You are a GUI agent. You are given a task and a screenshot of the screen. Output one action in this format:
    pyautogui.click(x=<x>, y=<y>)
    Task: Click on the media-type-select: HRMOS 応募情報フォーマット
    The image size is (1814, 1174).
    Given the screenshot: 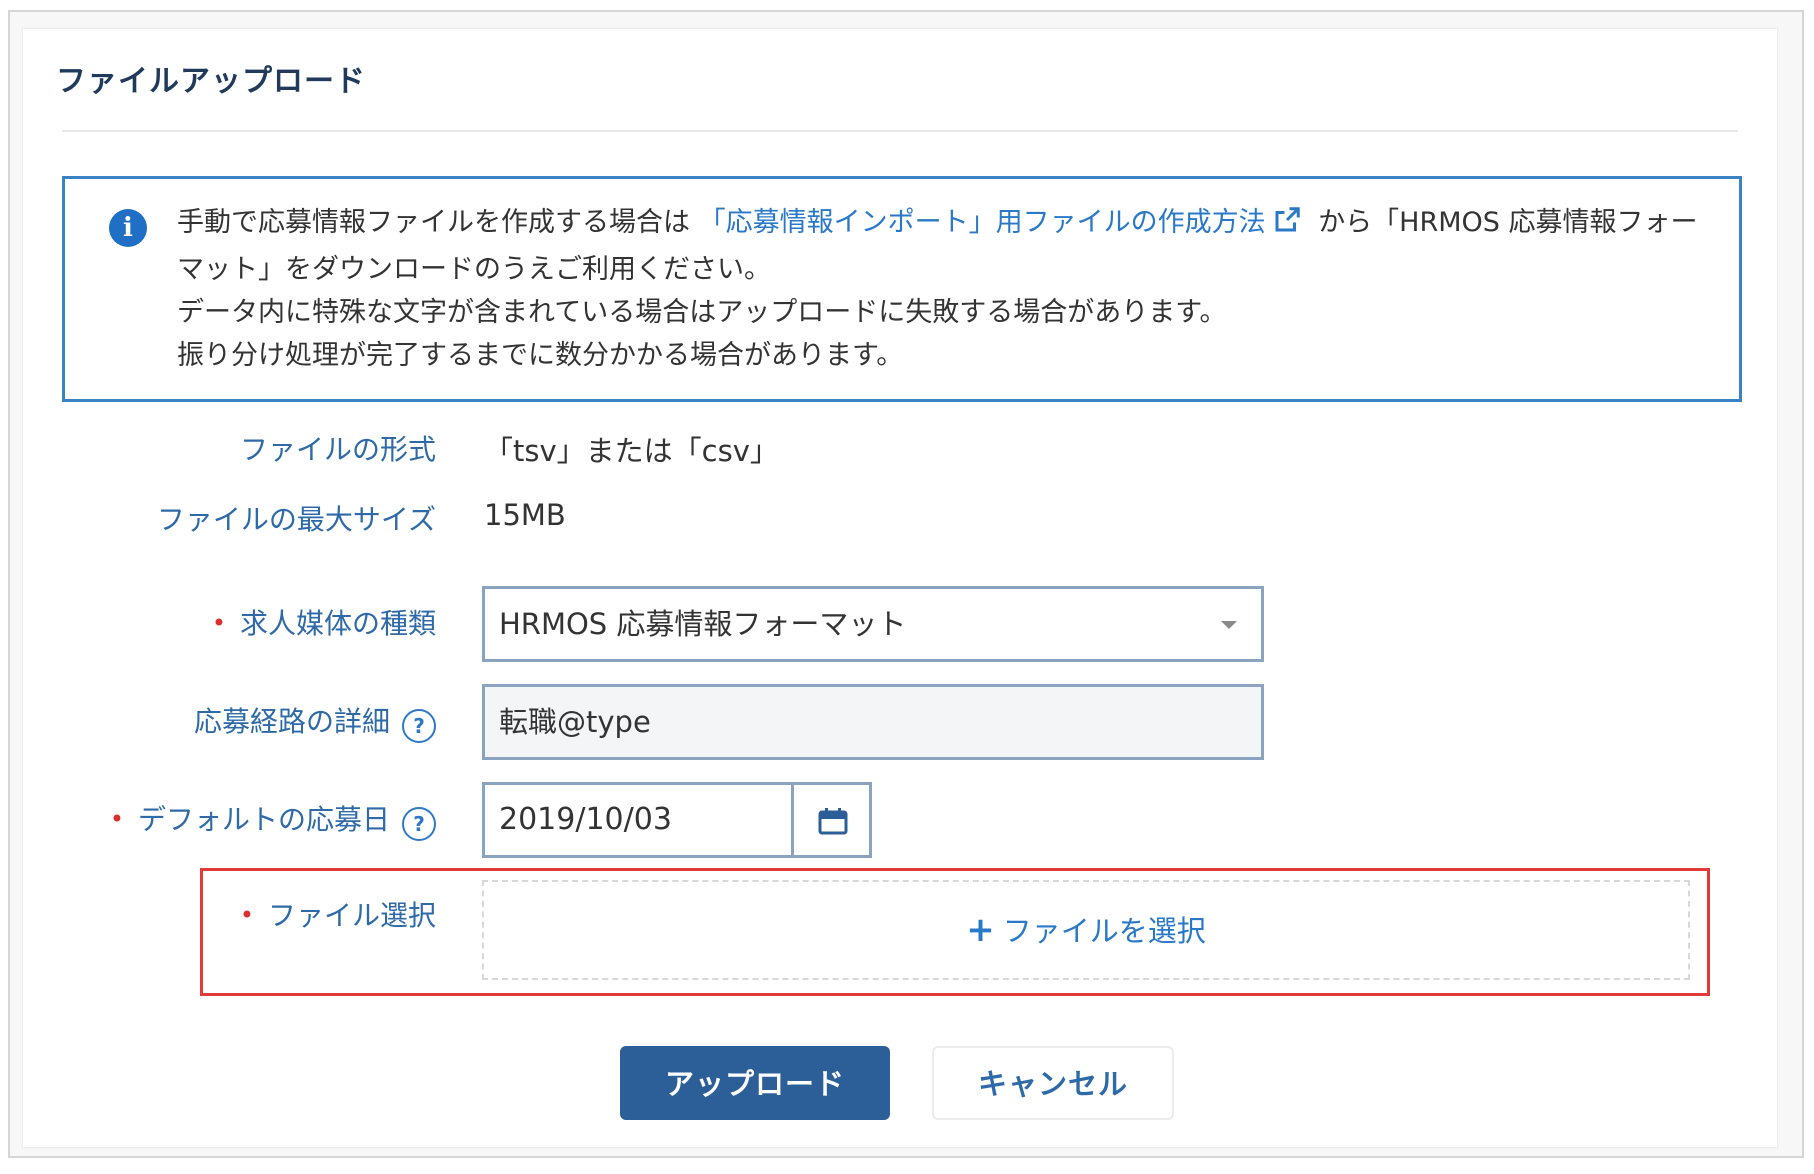 What is the action you would take?
    pyautogui.click(x=873, y=624)
    